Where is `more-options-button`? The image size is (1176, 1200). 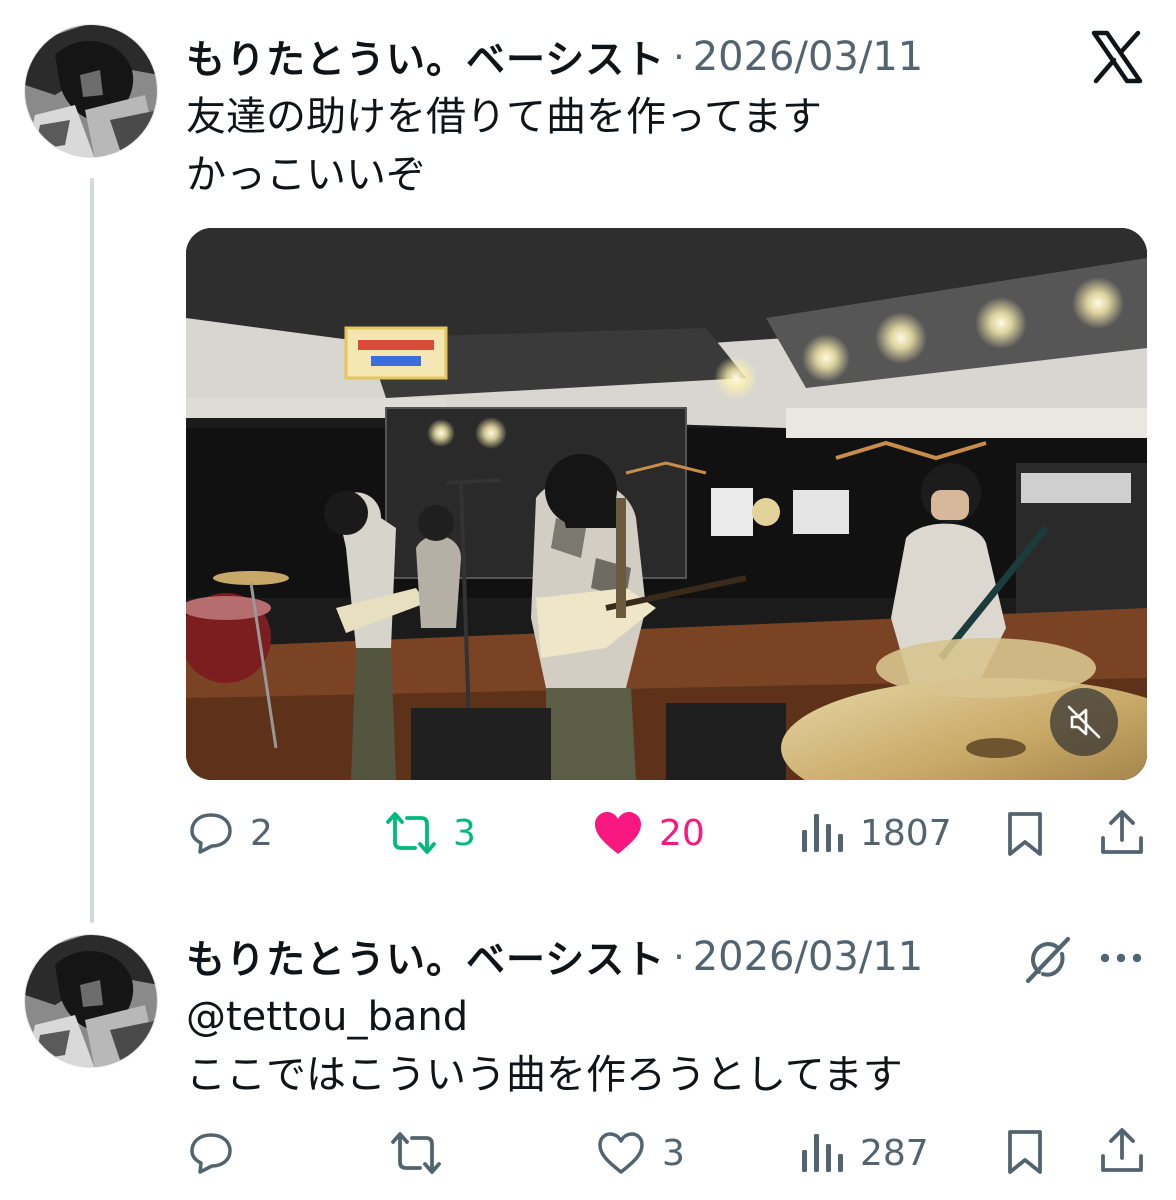 more-options-button is located at coordinates (1121, 958).